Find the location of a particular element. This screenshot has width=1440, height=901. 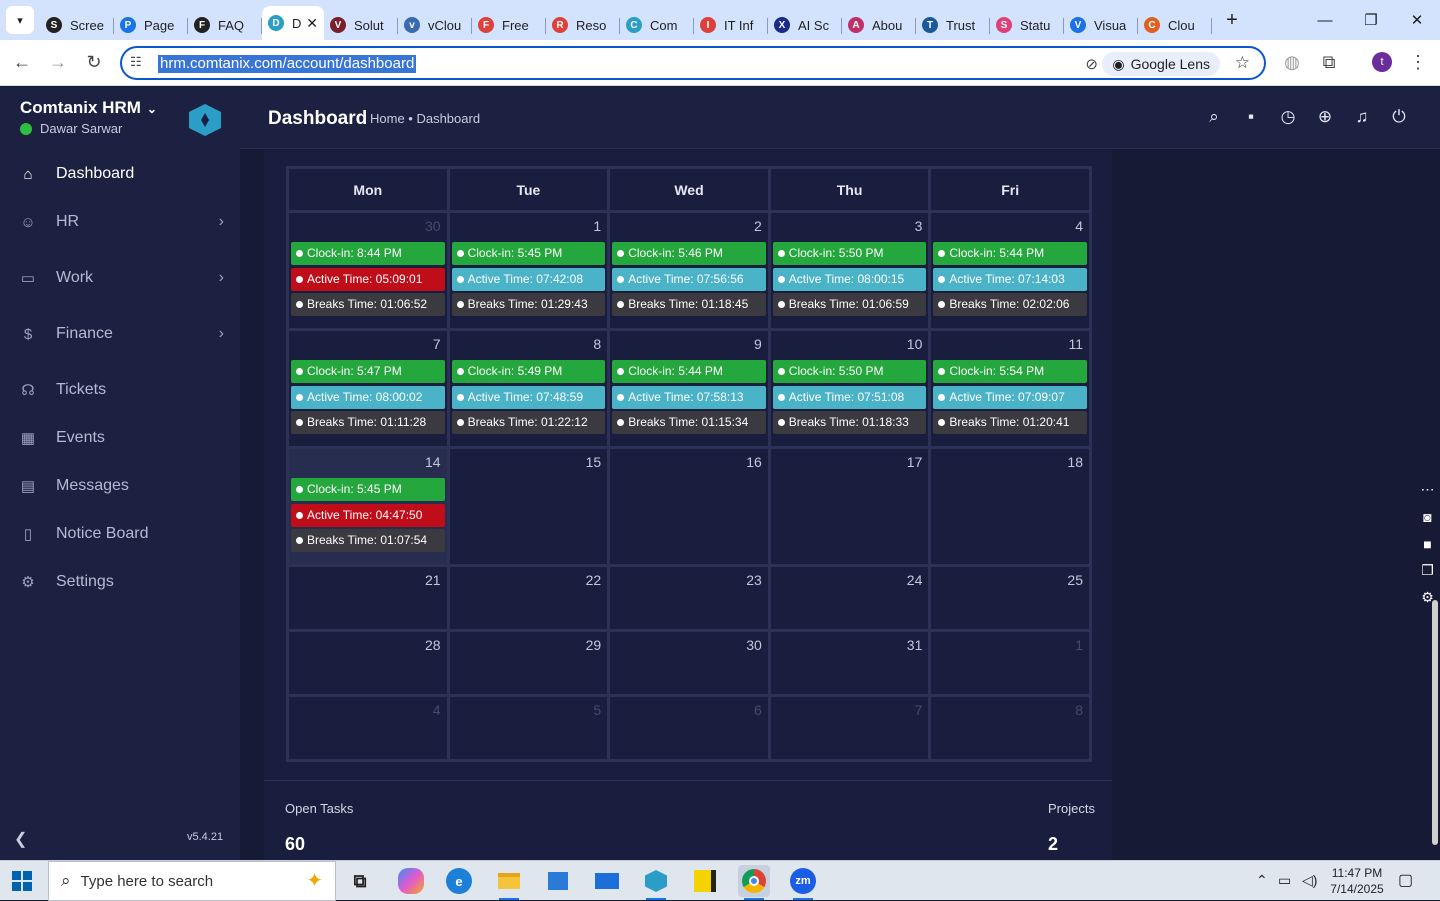

browser-tab: C Clou is located at coordinates (1175, 25).